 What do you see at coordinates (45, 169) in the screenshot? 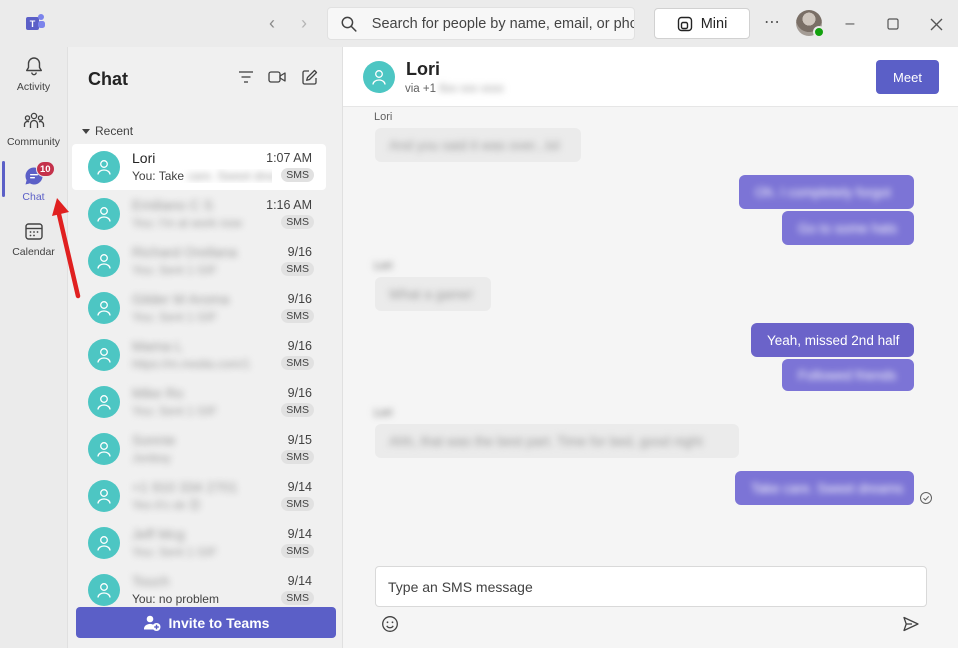
I see `unread-badge: 10` at bounding box center [45, 169].